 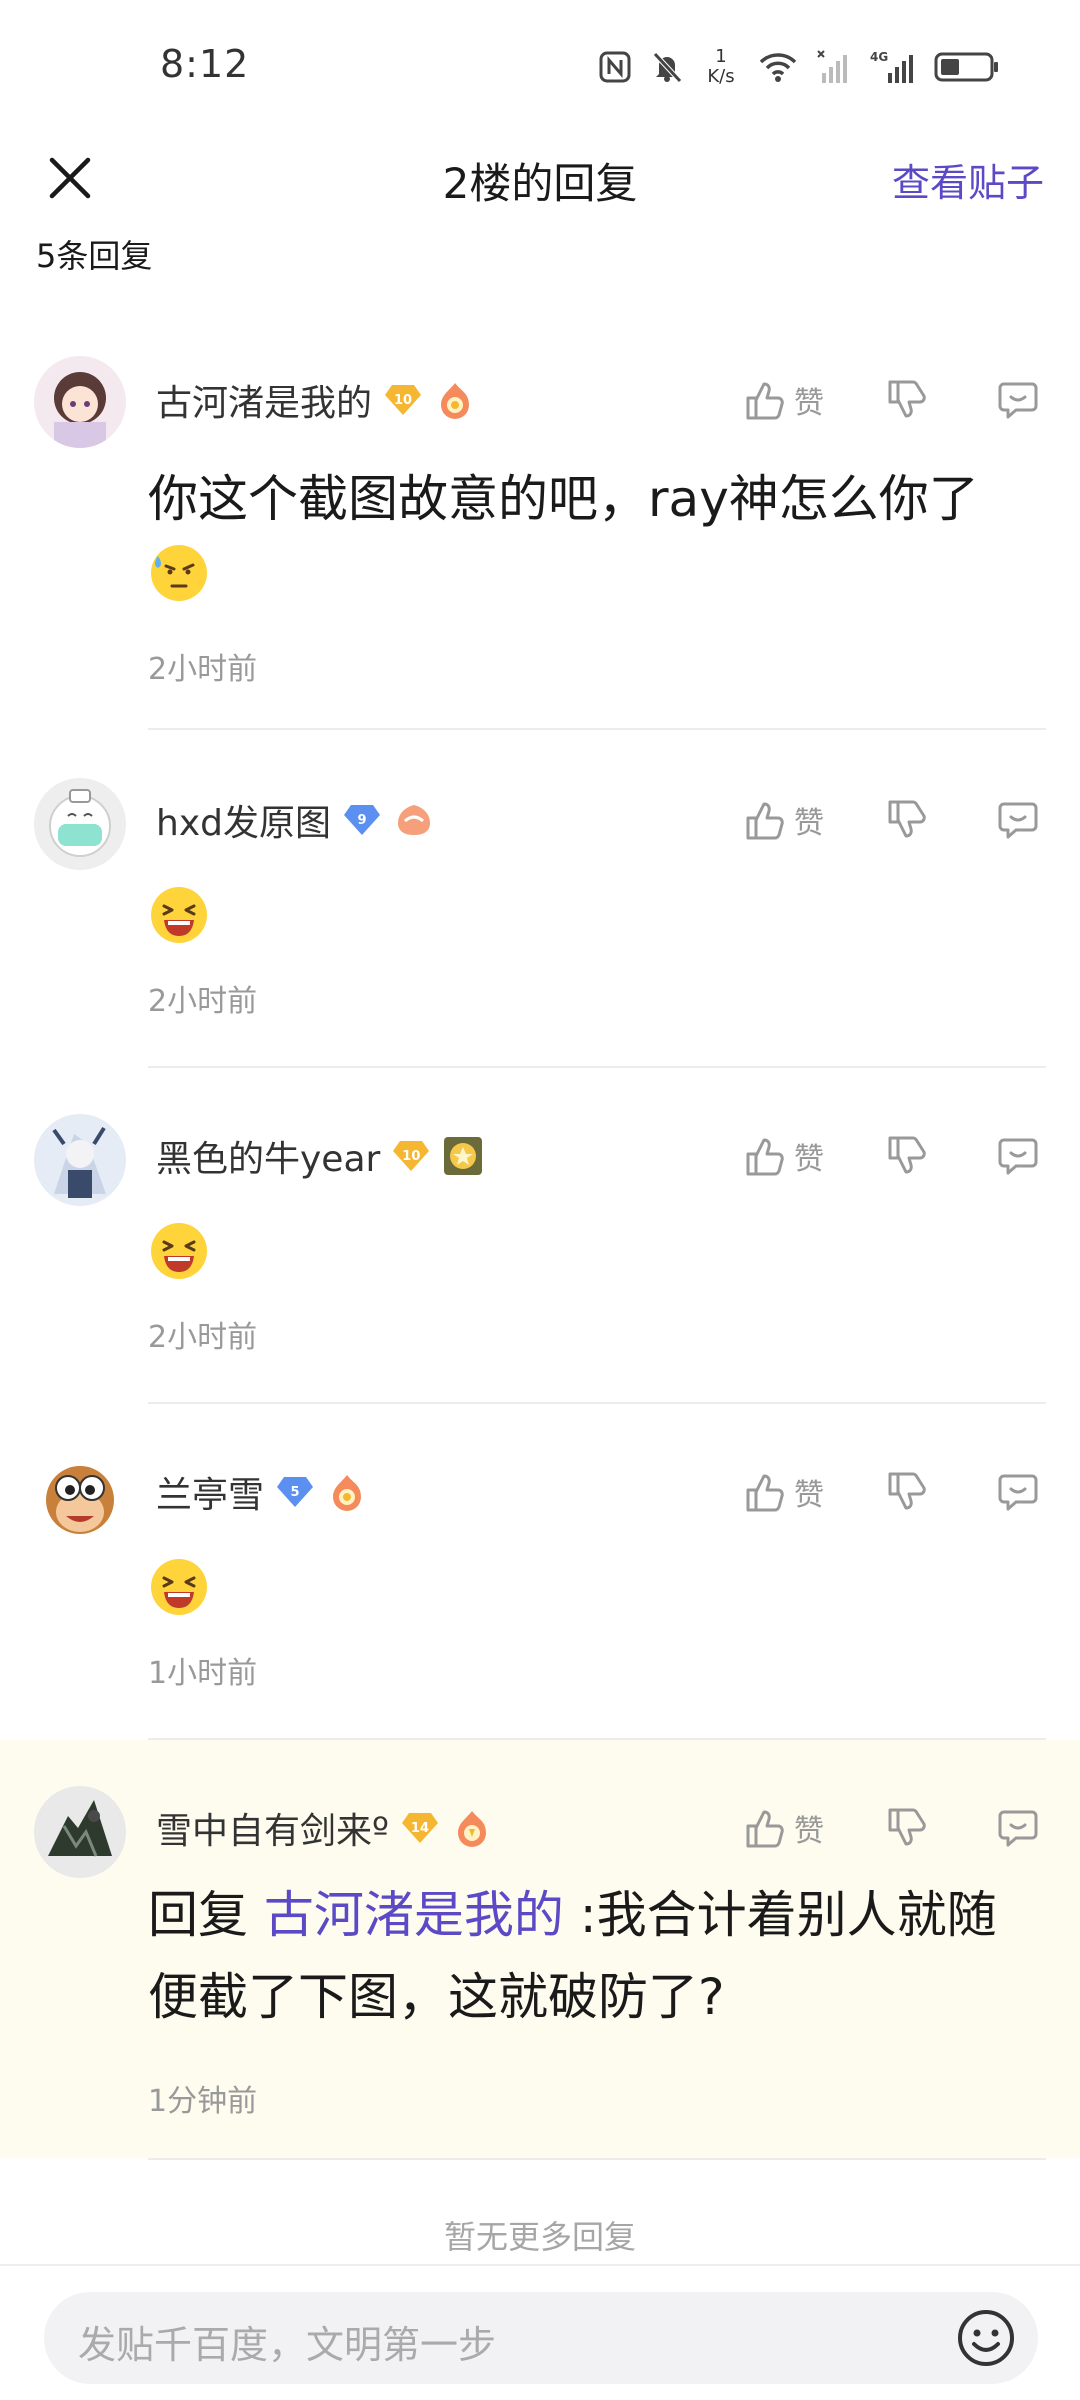 I want to click on comment-item: 黑色的牛year 10 赞 2小时前, so click(x=540, y=1256).